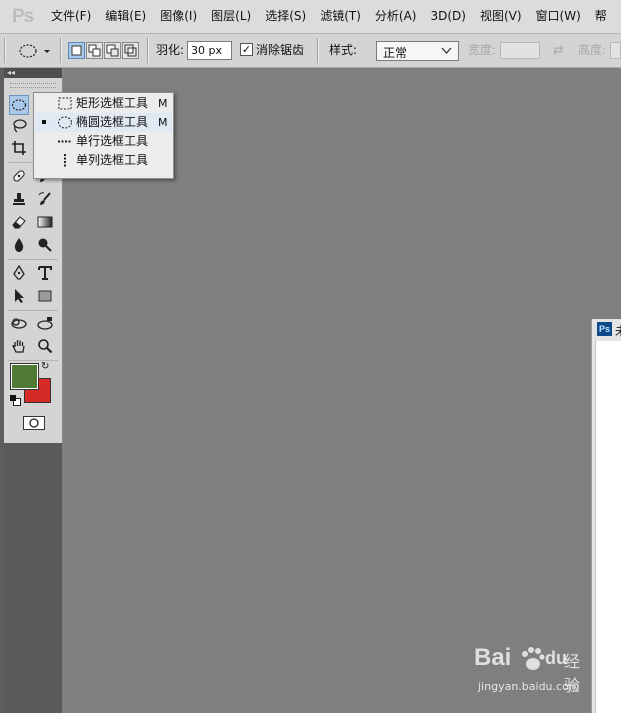 This screenshot has height=713, width=621. I want to click on height-field, so click(615, 50).